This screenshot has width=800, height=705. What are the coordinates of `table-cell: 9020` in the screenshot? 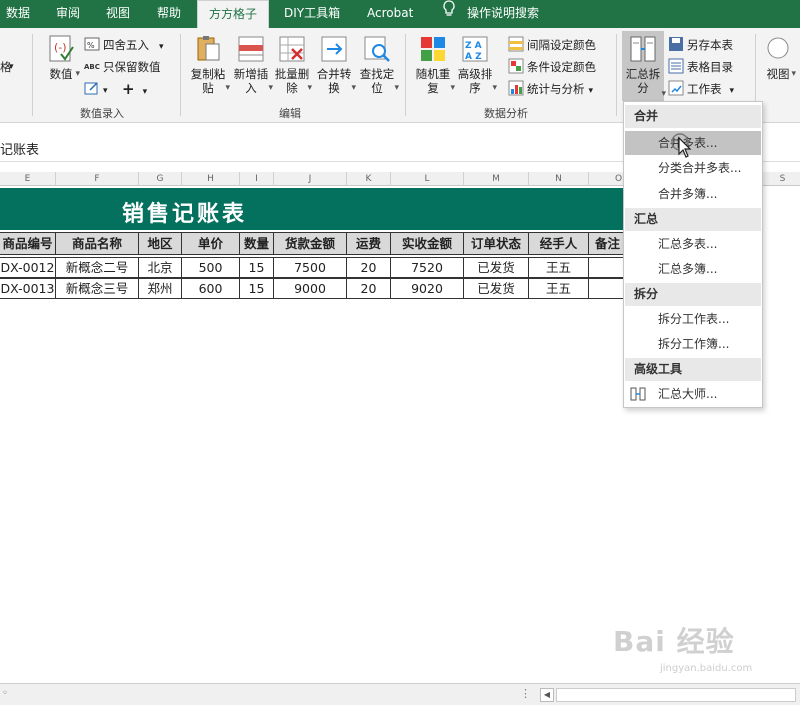 It's located at (427, 288).